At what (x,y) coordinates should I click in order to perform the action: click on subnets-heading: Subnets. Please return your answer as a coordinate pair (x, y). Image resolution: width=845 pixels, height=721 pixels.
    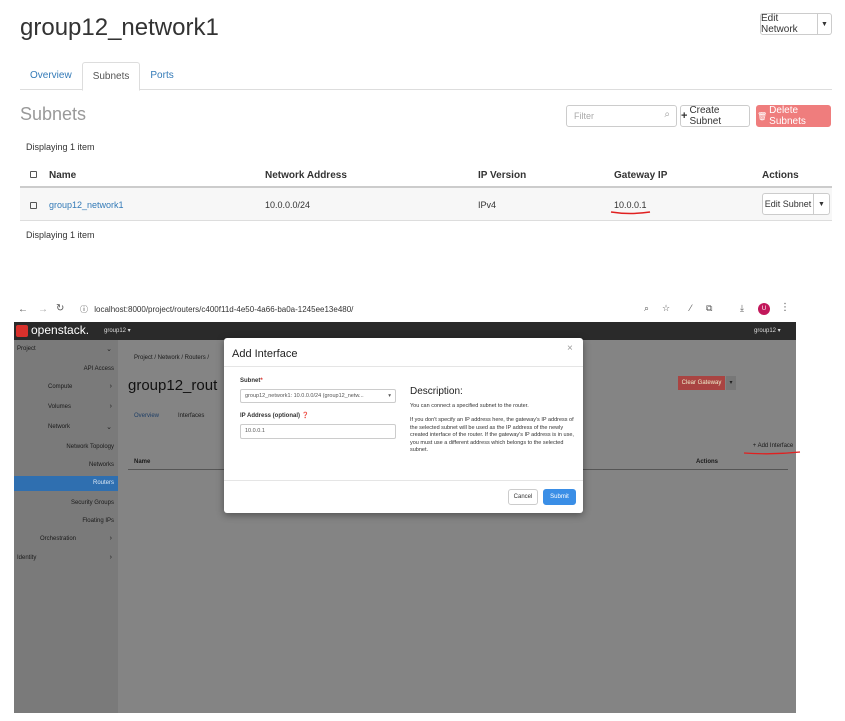
    Looking at the image, I should click on (53, 114).